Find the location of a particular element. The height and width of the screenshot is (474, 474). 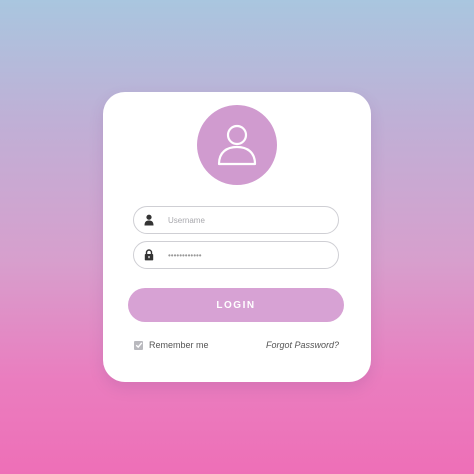

forgot-password-link: Forgot Password? is located at coordinates (302, 345).